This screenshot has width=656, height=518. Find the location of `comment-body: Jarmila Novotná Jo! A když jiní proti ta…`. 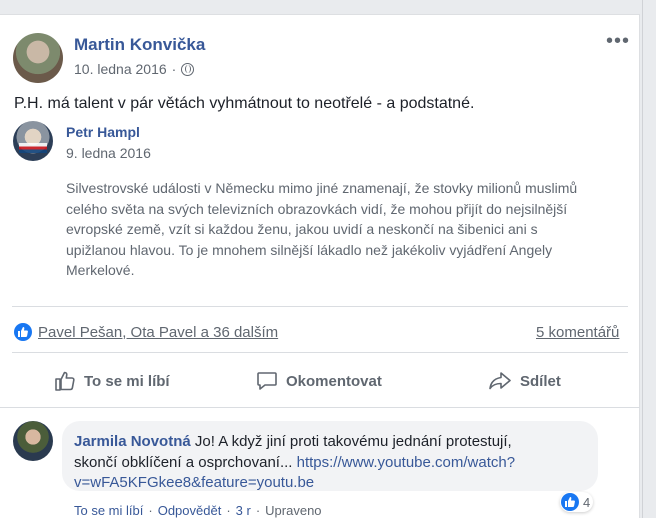

comment-body: Jarmila Novotná Jo! A když jiní proti ta… is located at coordinates (294, 463).